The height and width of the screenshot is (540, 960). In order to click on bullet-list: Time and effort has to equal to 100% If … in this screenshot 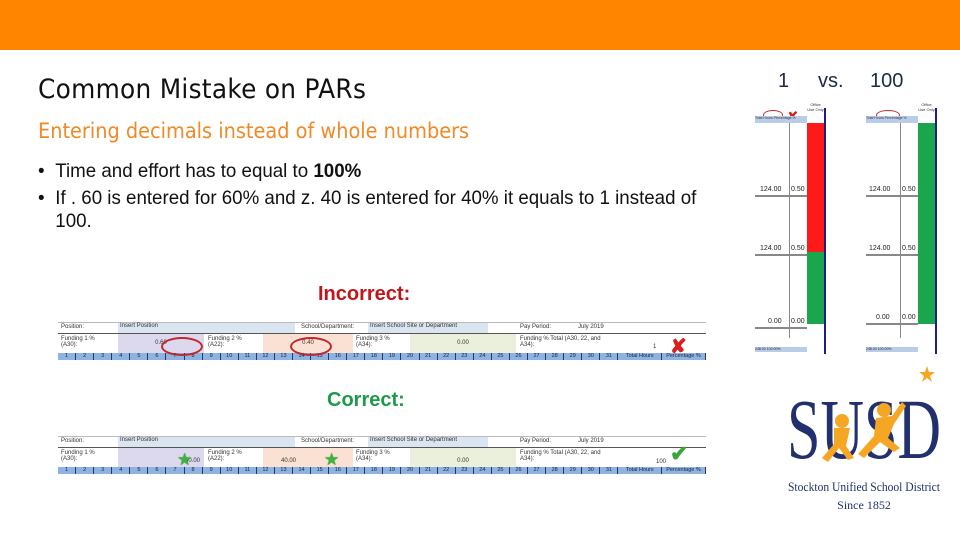, I will do `click(388, 198)`.